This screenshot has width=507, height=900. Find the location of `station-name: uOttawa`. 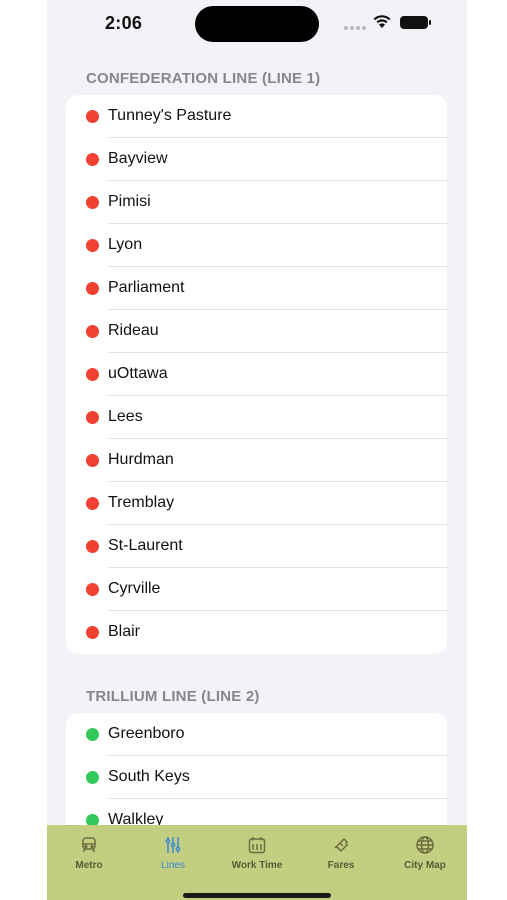

station-name: uOttawa is located at coordinates (138, 373).